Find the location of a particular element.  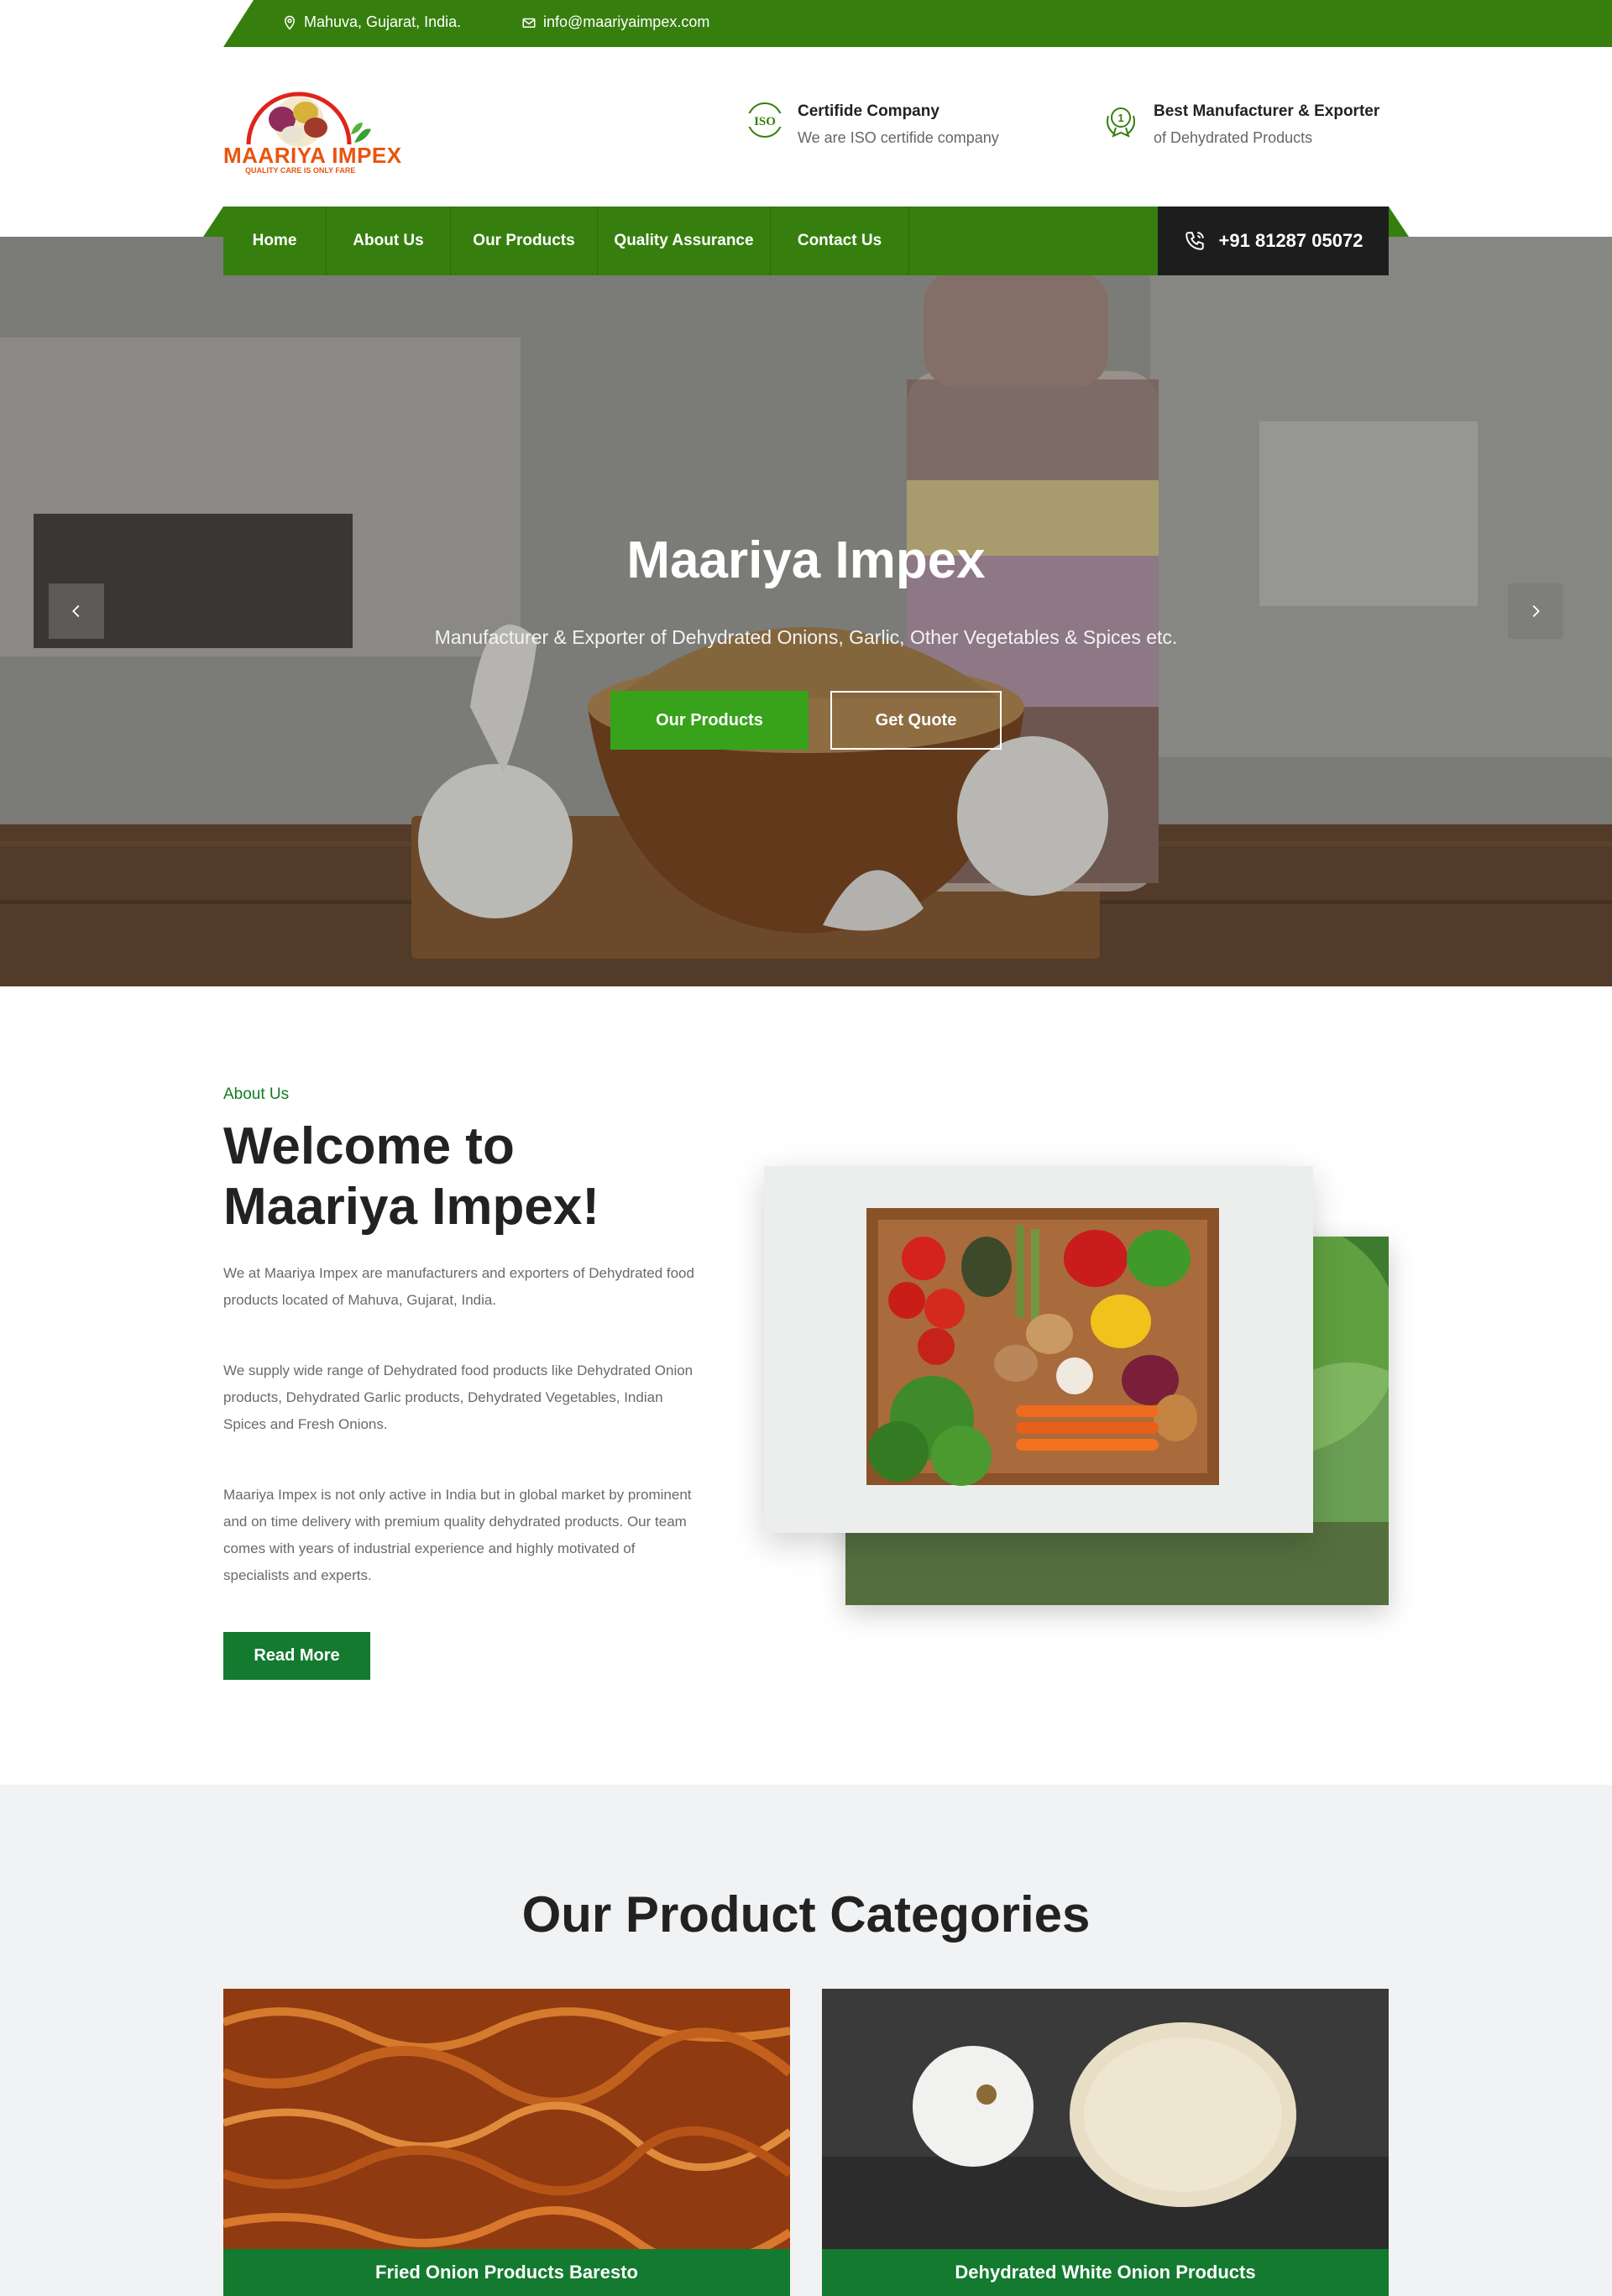

phone-icon is located at coordinates (1194, 241).